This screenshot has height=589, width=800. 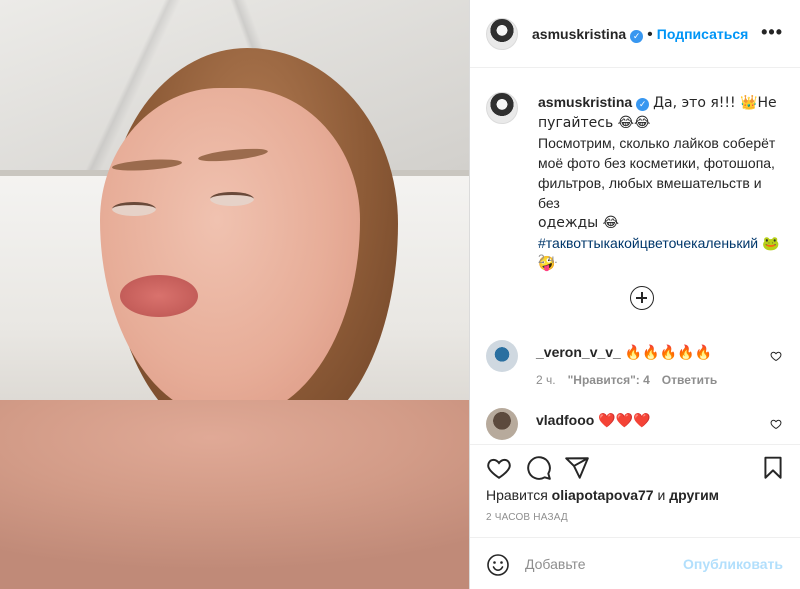 I want to click on comment-bubble-icon, so click(x=539, y=468).